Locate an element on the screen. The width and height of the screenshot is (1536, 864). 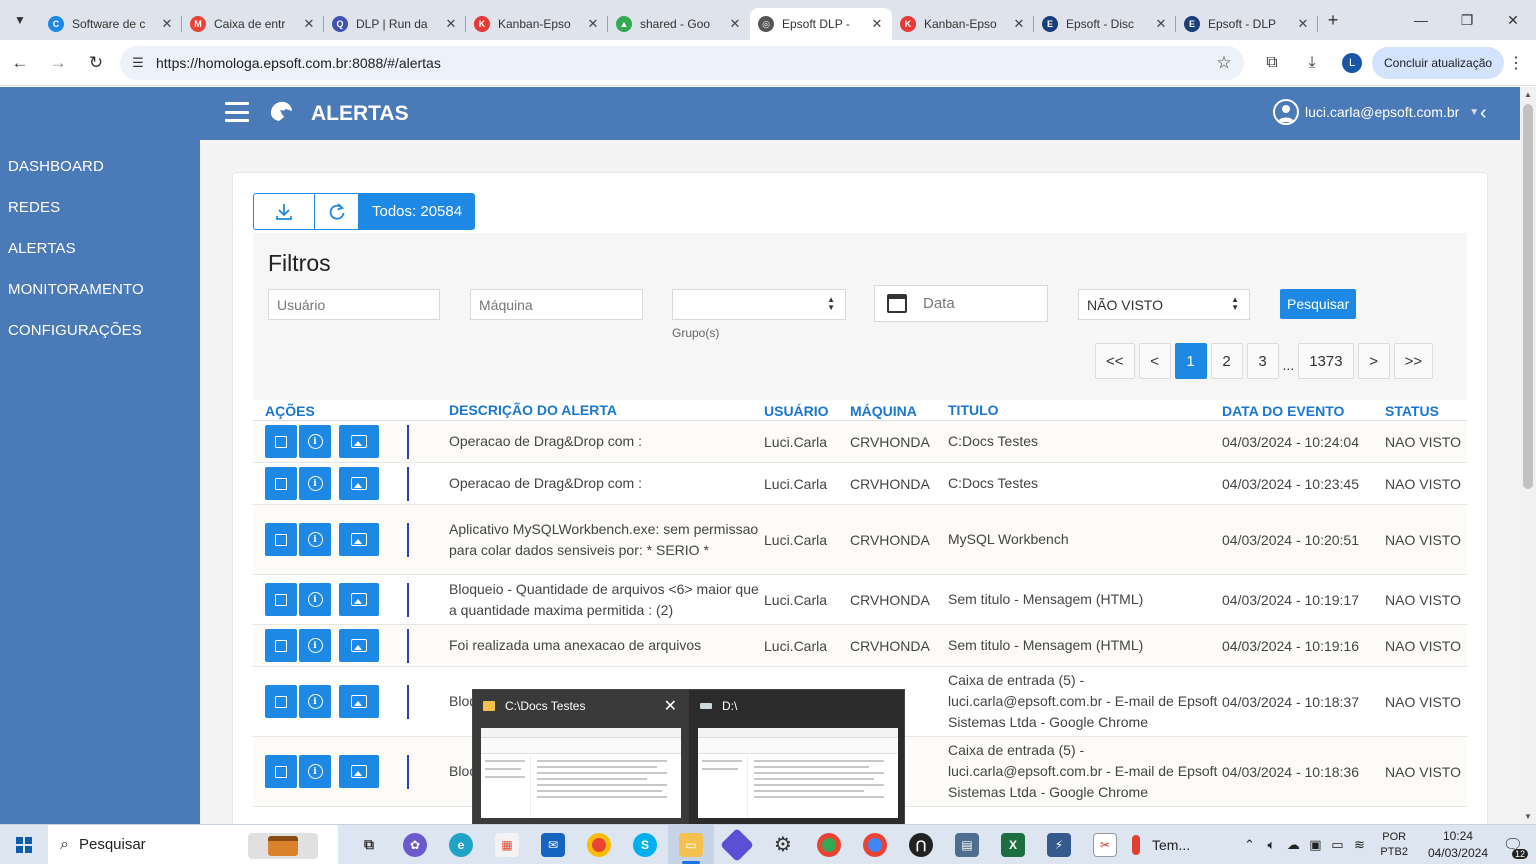
preview-window-d-drive: D:\ is located at coordinates (798, 758).